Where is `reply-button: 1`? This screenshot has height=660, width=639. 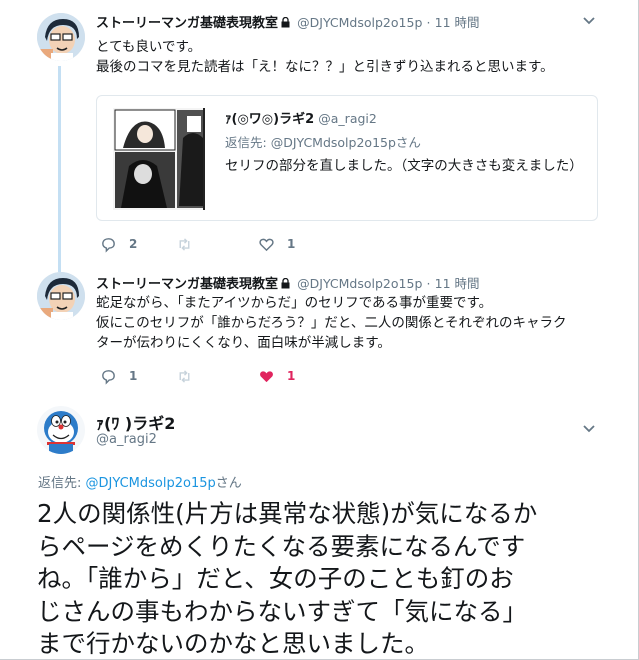 reply-button: 1 is located at coordinates (118, 376).